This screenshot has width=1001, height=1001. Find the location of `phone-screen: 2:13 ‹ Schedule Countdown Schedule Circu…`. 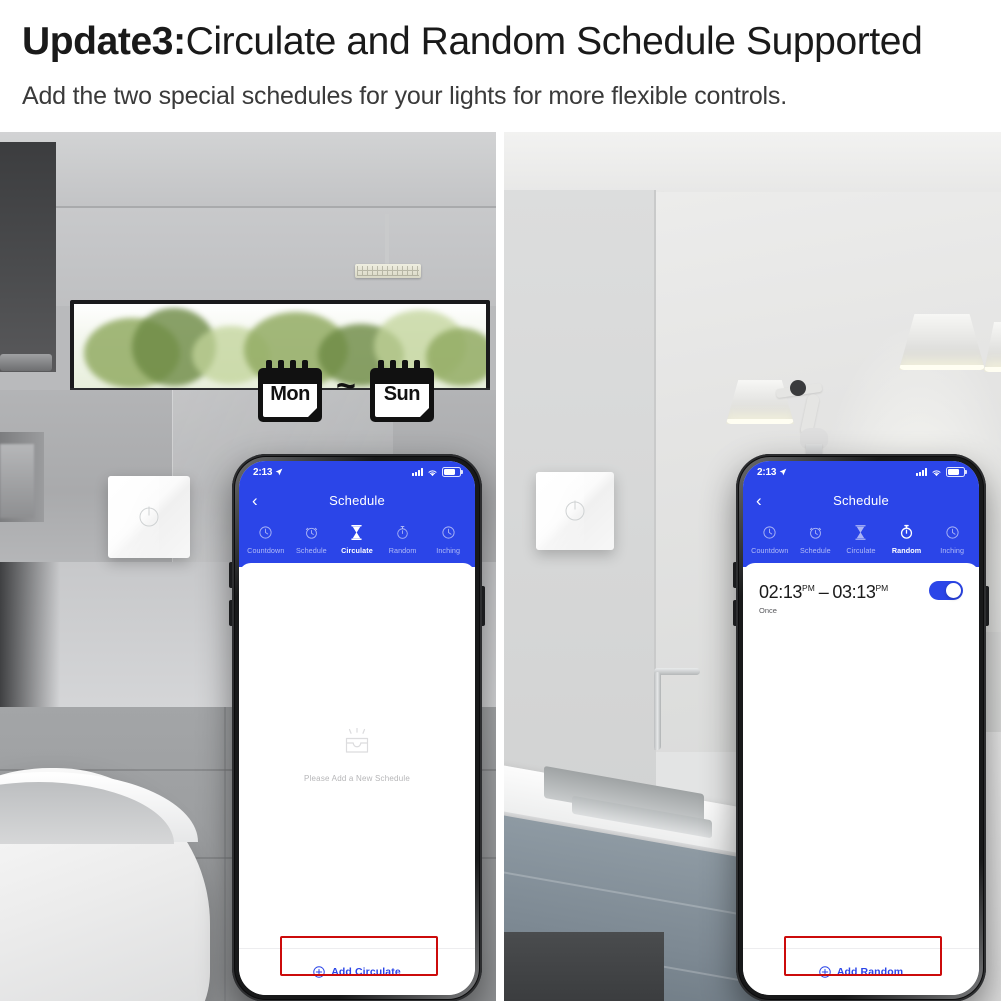

phone-screen: 2:13 ‹ Schedule Countdown Schedule Circu… is located at coordinates (357, 728).